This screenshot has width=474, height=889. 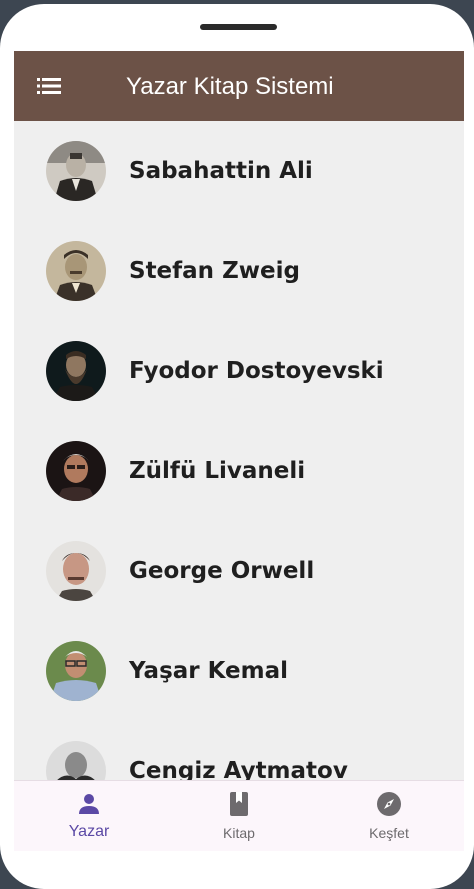 What do you see at coordinates (239, 751) in the screenshot?
I see `list-item-author: Cengiz Aytmatov` at bounding box center [239, 751].